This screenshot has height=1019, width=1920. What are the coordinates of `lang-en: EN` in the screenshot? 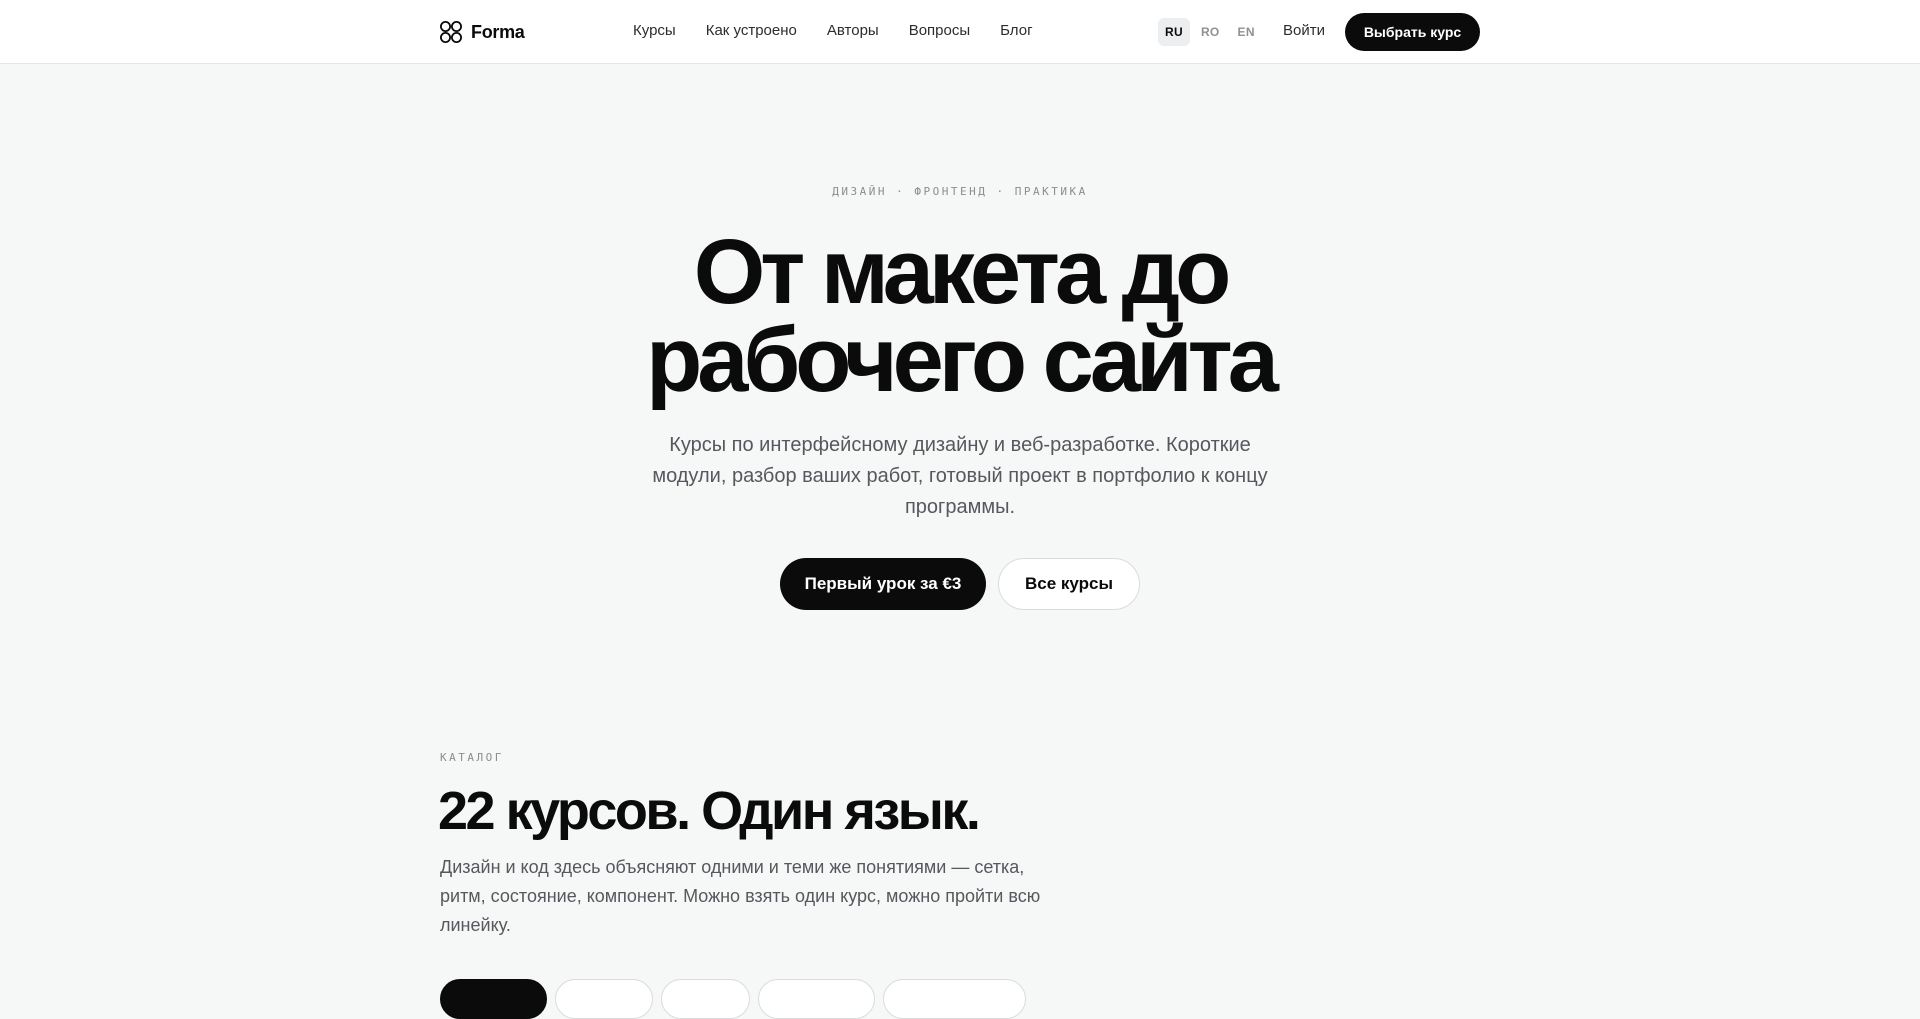 It's located at (1246, 32).